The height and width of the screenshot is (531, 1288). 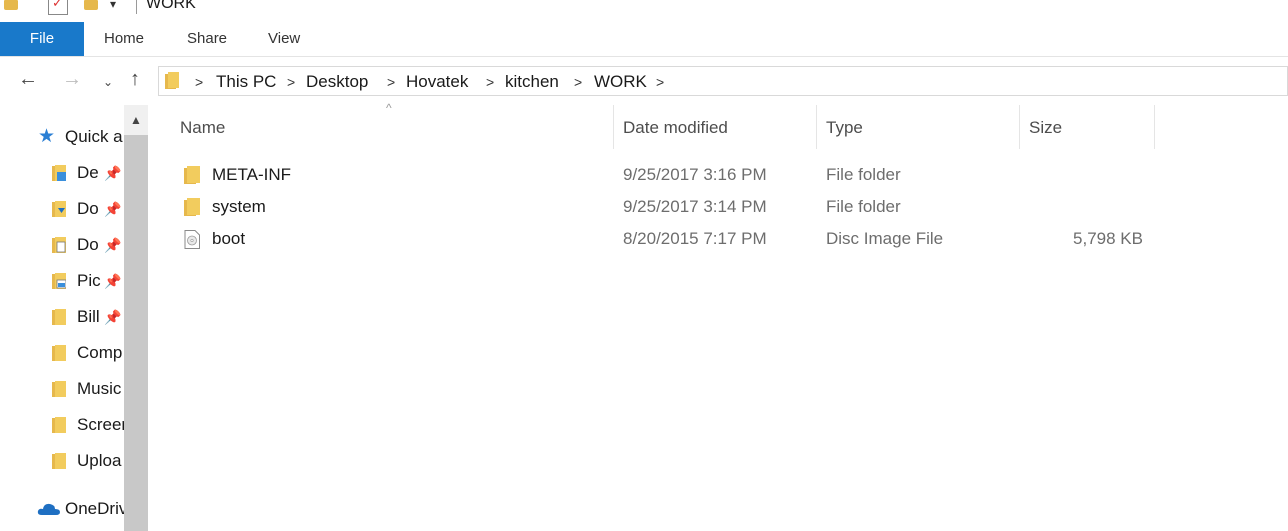 I want to click on cloud-icon, so click(x=48, y=509).